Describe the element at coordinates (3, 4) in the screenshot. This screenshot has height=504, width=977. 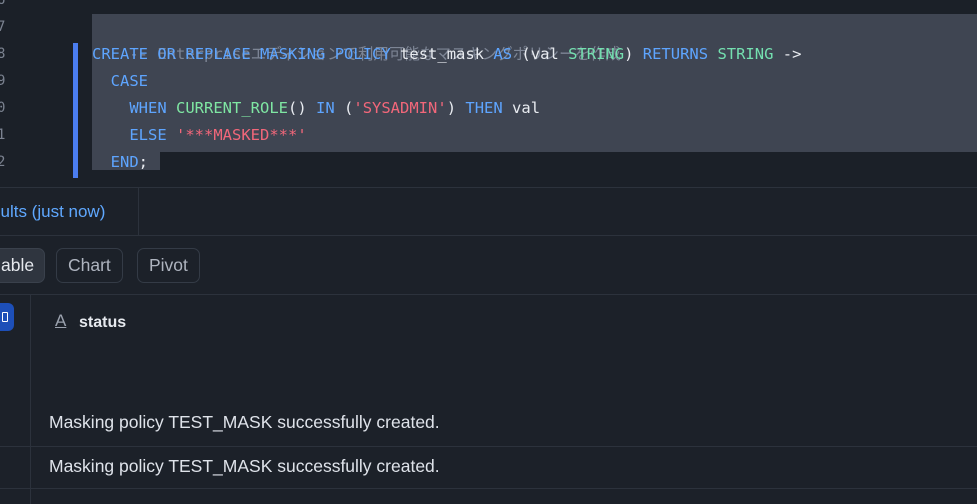
I see `line-number: 6` at that location.